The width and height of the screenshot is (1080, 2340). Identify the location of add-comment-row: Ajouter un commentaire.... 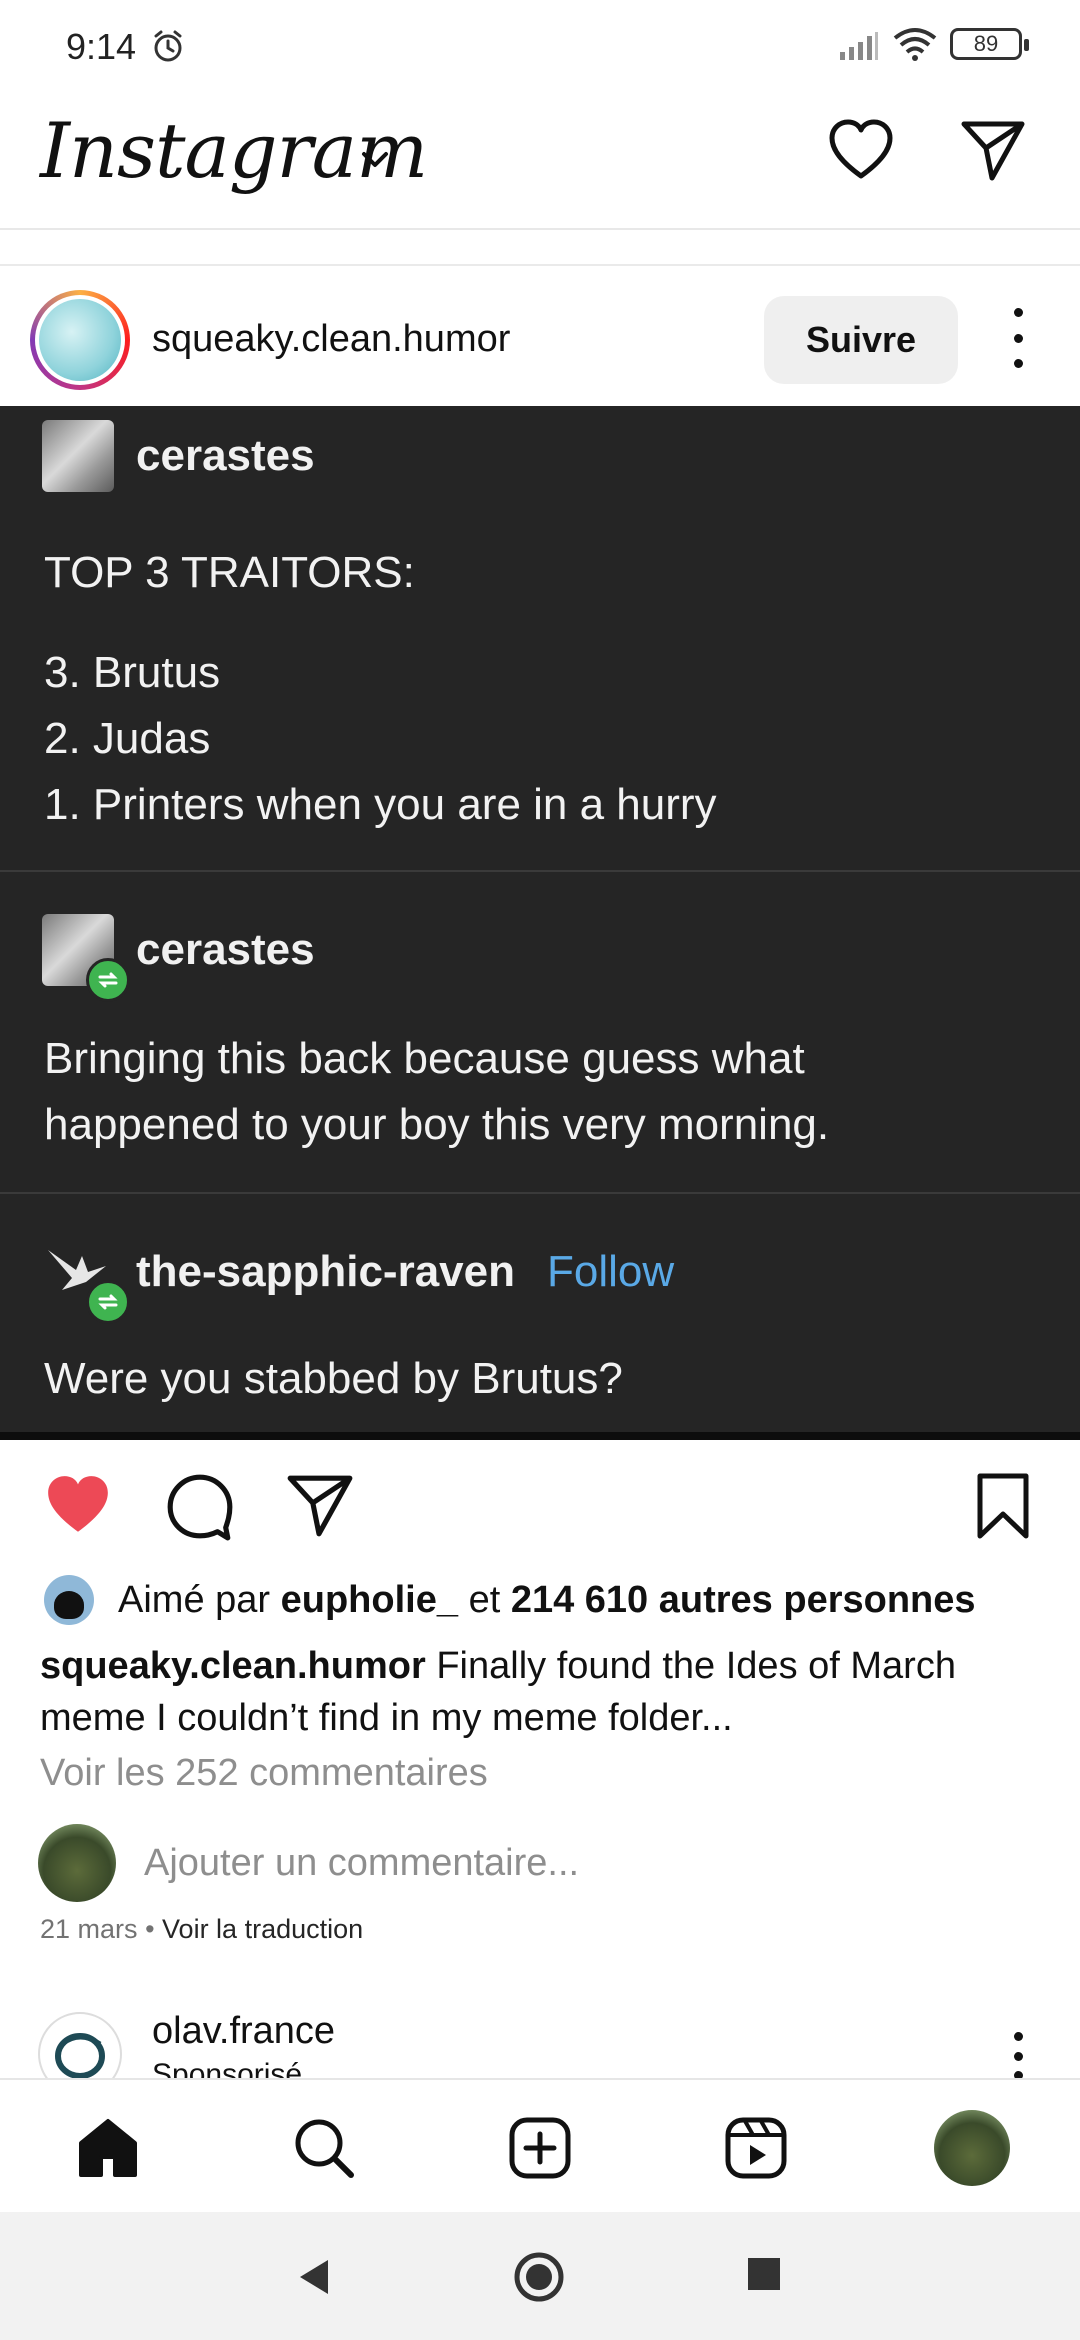
(308, 1863).